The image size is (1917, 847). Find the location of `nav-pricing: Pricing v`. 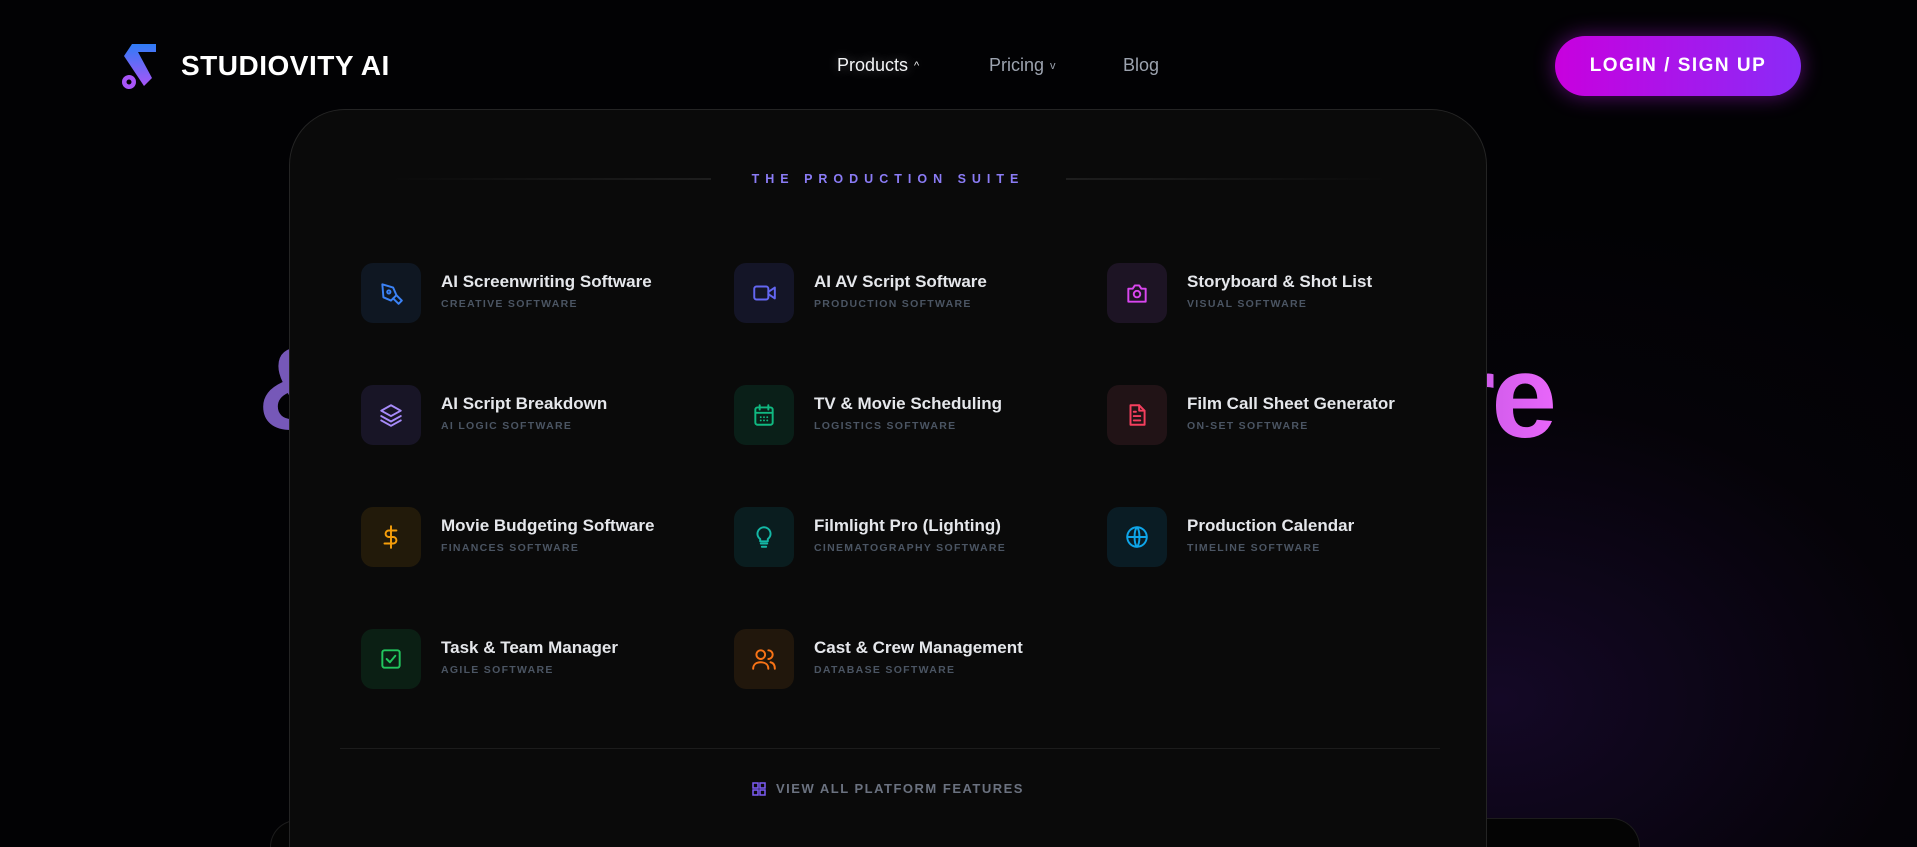

nav-pricing: Pricing v is located at coordinates (1022, 65).